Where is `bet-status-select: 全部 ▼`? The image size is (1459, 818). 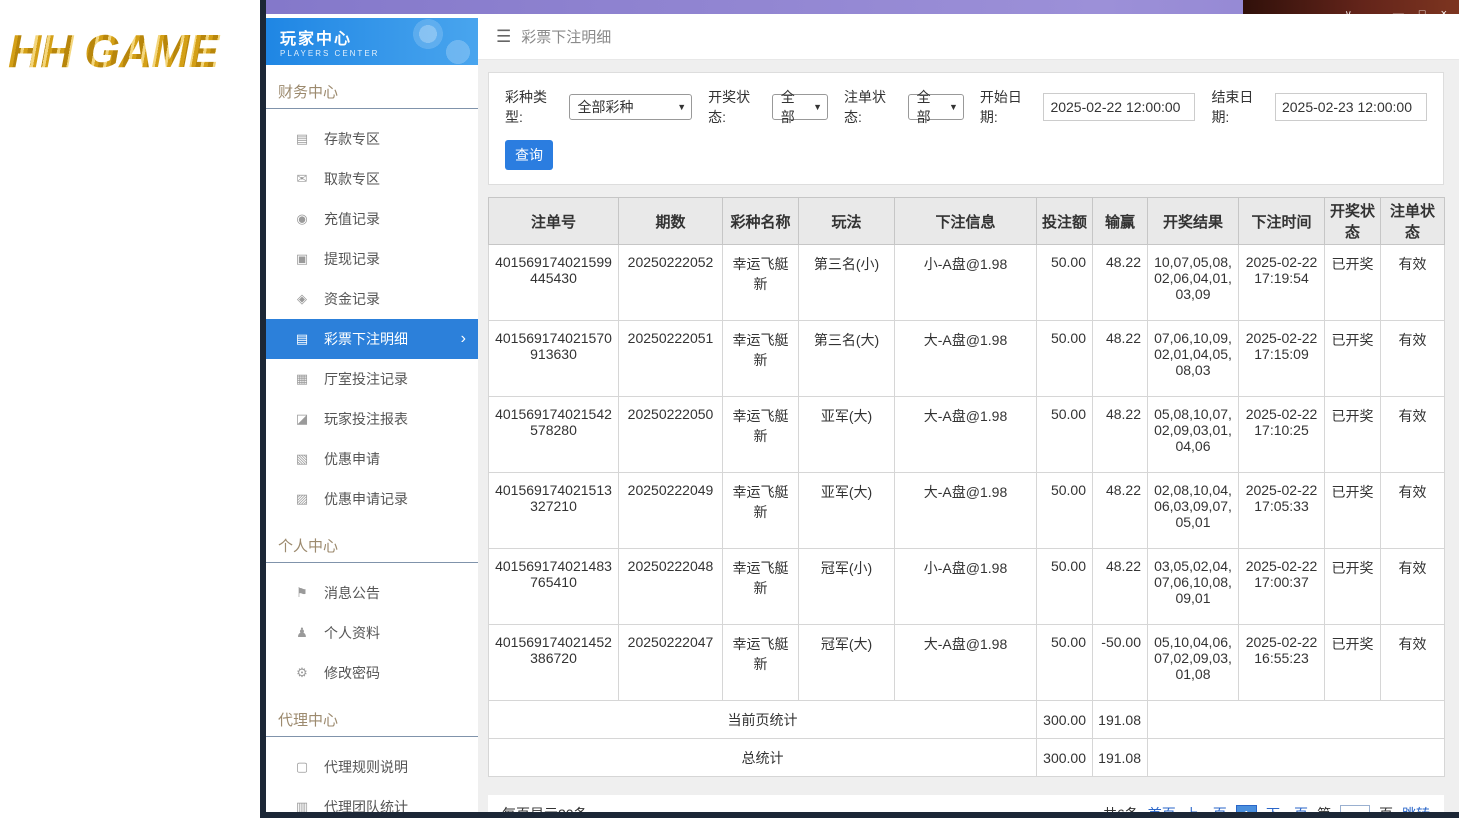
bet-status-select: 全部 ▼ is located at coordinates (935, 107).